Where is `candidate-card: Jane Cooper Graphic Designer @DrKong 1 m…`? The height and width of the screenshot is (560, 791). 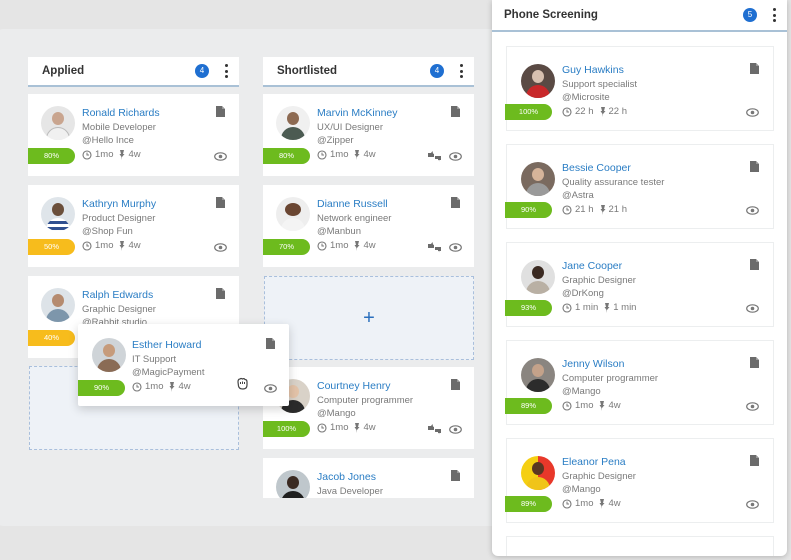 candidate-card: Jane Cooper Graphic Designer @DrKong 1 m… is located at coordinates (639, 284).